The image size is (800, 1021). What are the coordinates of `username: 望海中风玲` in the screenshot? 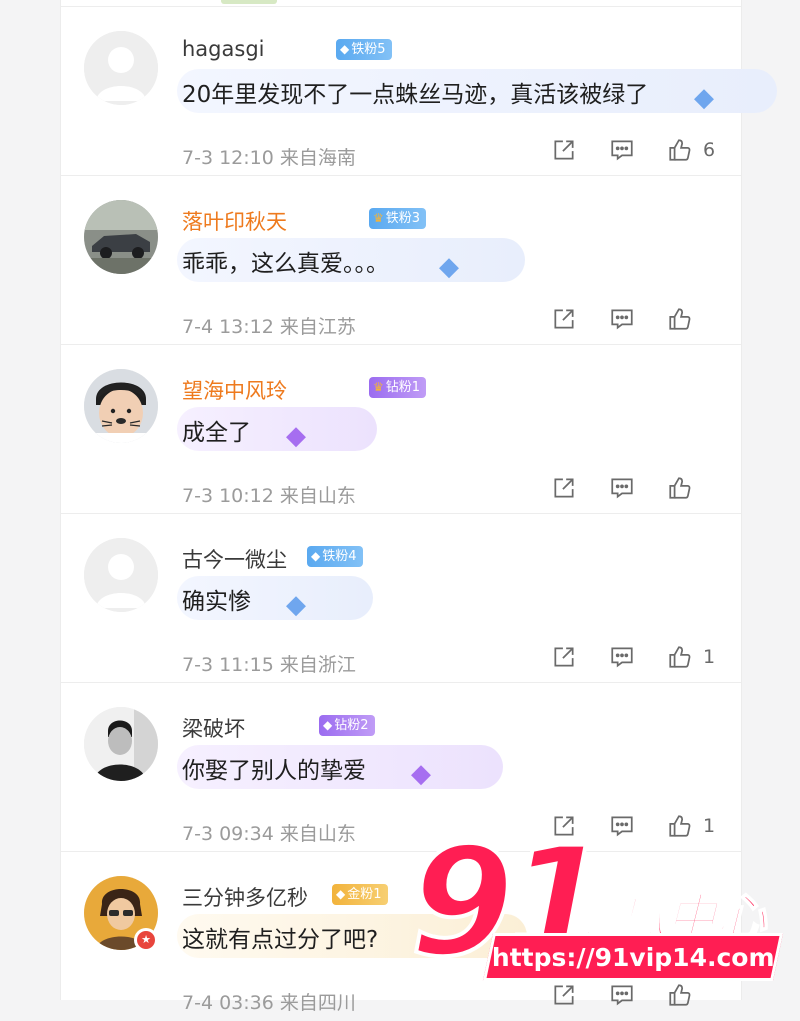 It's located at (234, 390).